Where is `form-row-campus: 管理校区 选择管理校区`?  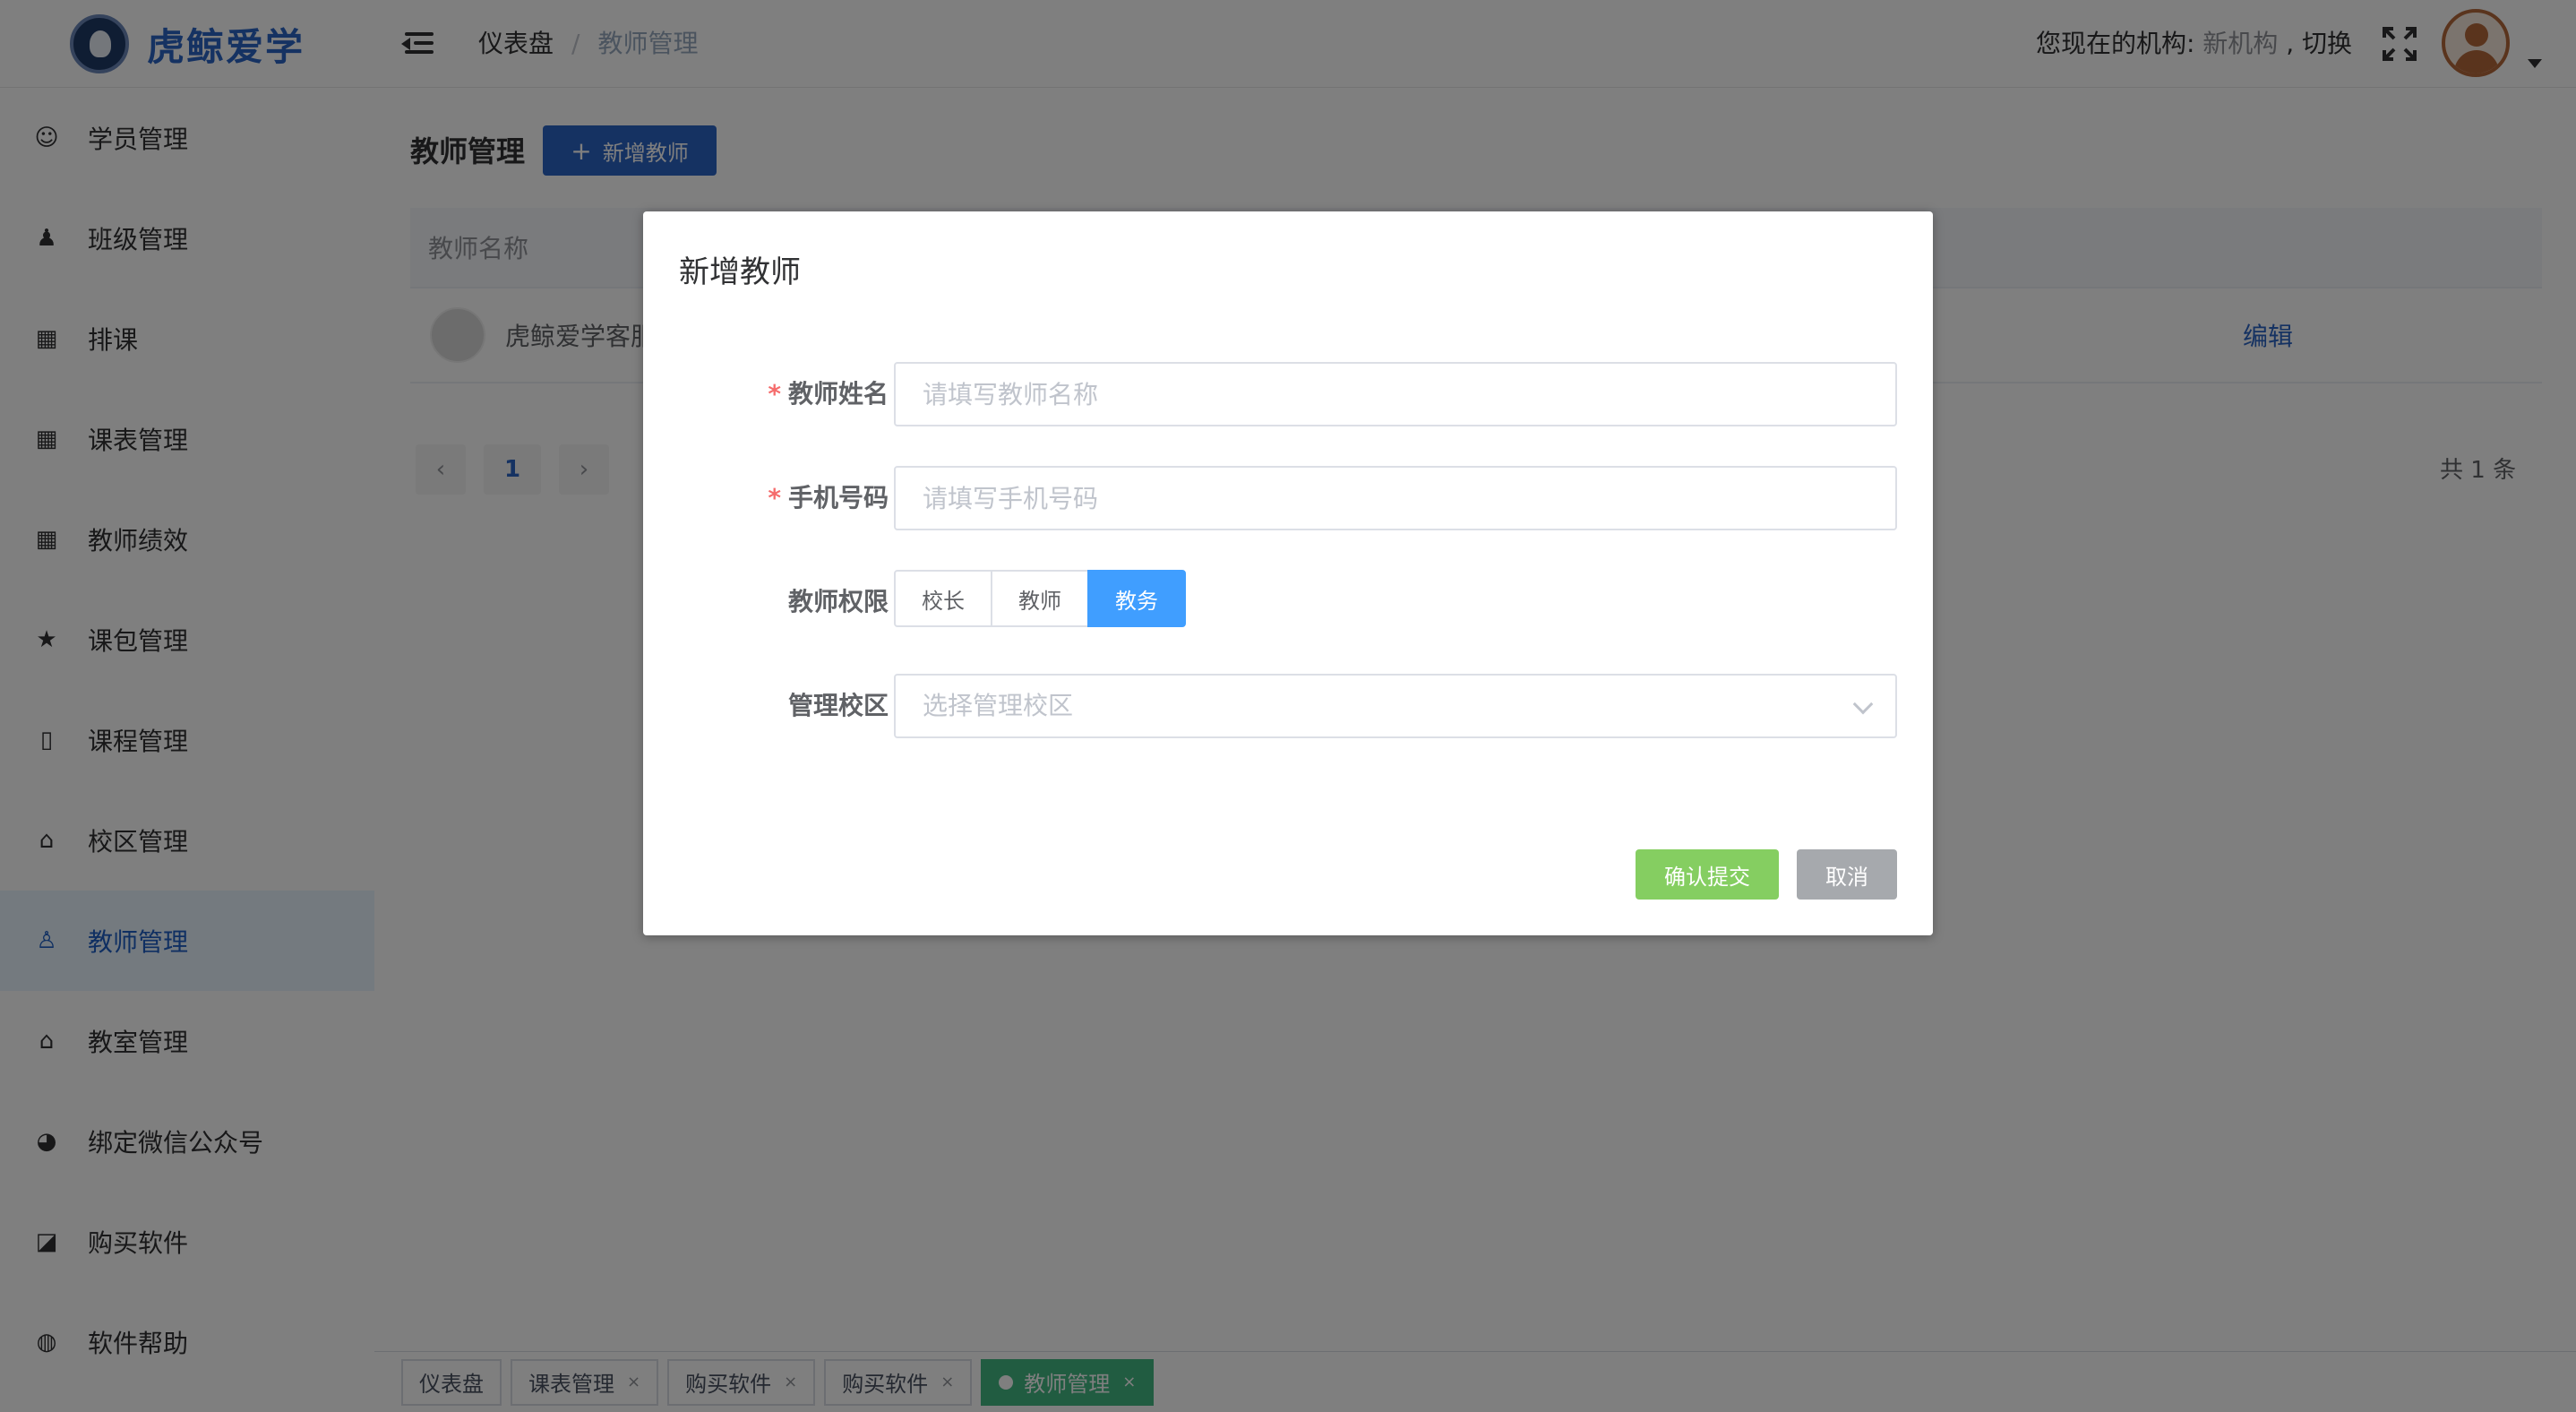
form-row-campus: 管理校区 选择管理校区 is located at coordinates (1288, 706).